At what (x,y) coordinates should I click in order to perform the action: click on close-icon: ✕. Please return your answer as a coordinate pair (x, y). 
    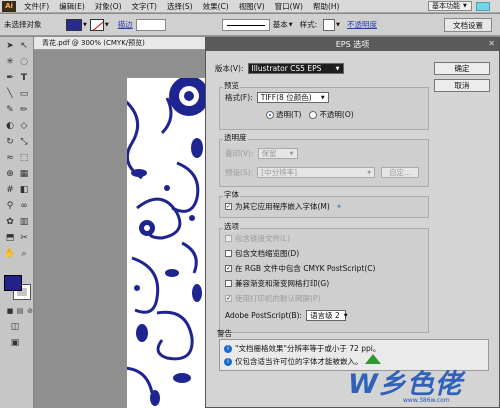
    Looking at the image, I should click on (491, 43).